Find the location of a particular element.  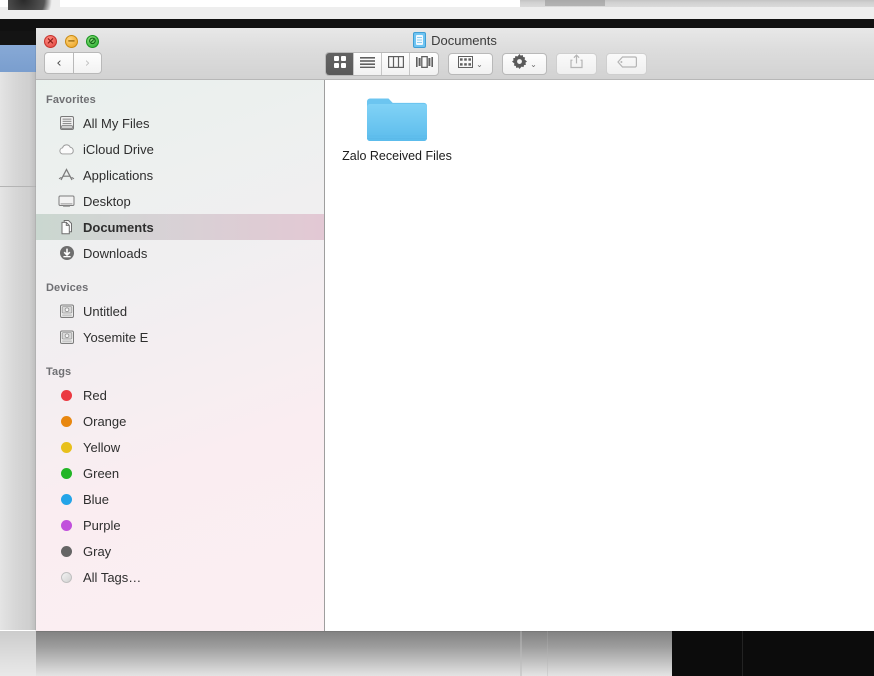

sidebar-item-applications: Applications is located at coordinates (180, 175).